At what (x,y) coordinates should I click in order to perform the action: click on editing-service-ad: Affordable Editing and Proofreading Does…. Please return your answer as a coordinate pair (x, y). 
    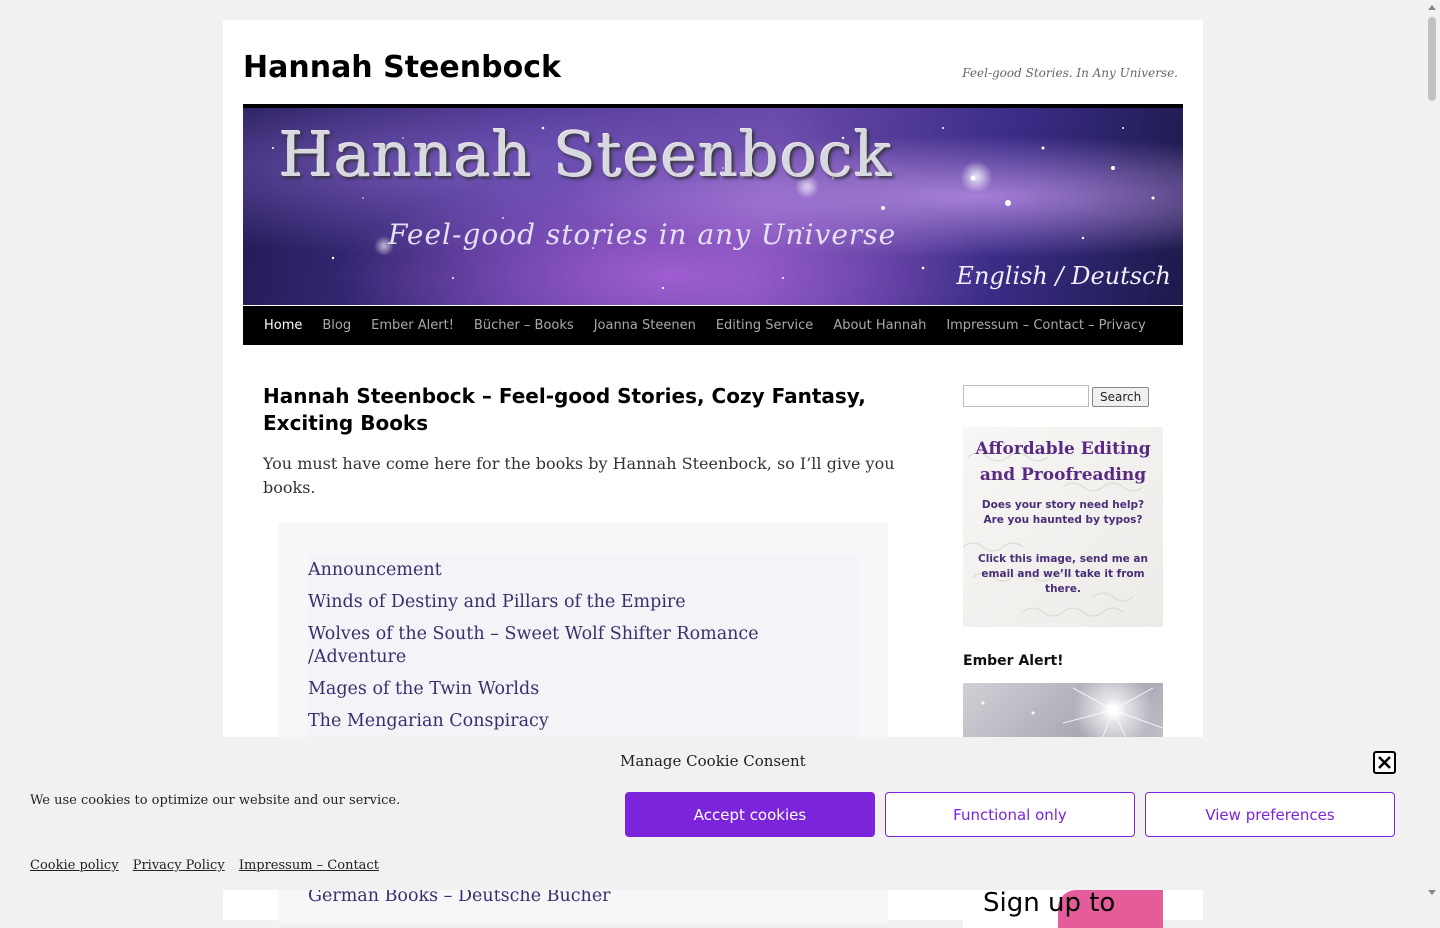
    Looking at the image, I should click on (1063, 527).